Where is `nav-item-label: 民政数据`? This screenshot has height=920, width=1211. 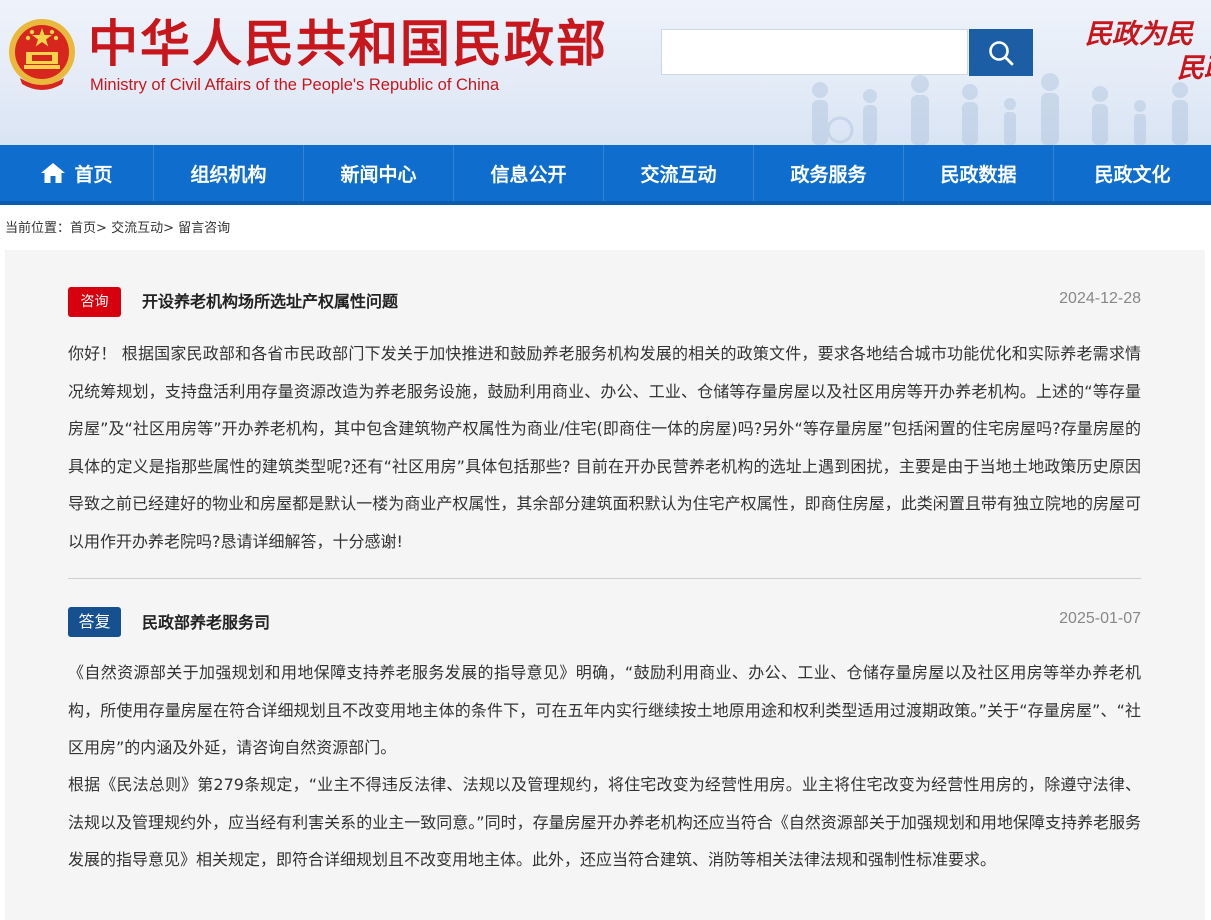
nav-item-label: 民政数据 is located at coordinates (978, 174).